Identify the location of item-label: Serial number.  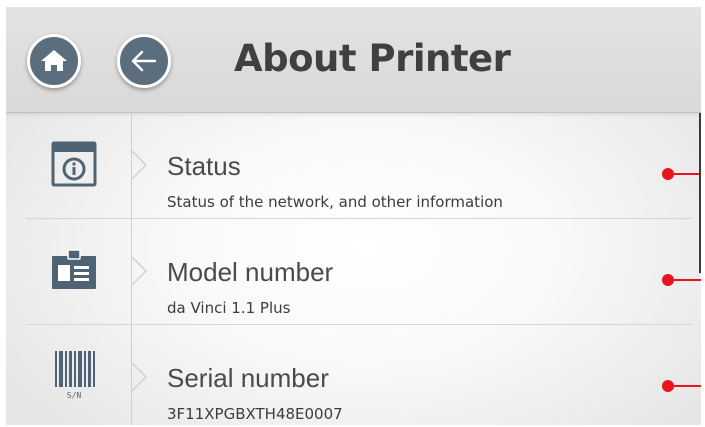
(248, 378).